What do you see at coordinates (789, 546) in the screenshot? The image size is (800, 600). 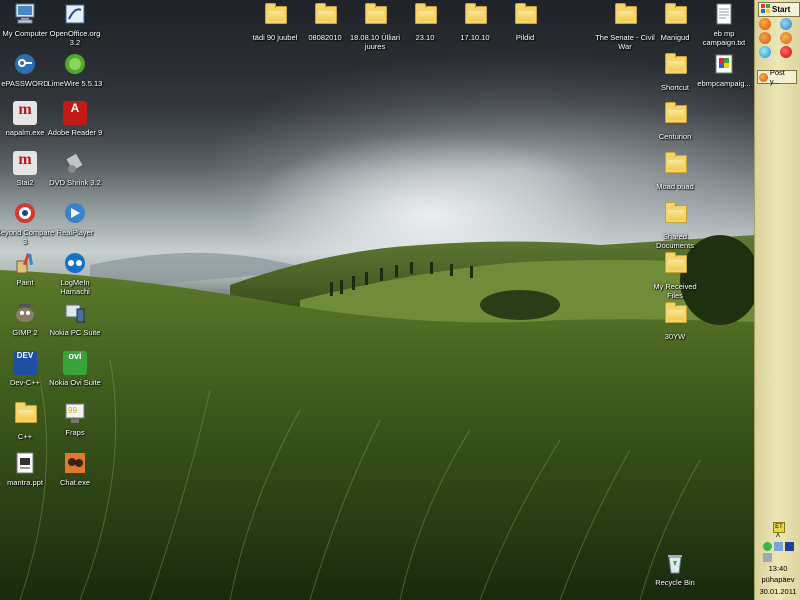 I see `media-tray-icon` at bounding box center [789, 546].